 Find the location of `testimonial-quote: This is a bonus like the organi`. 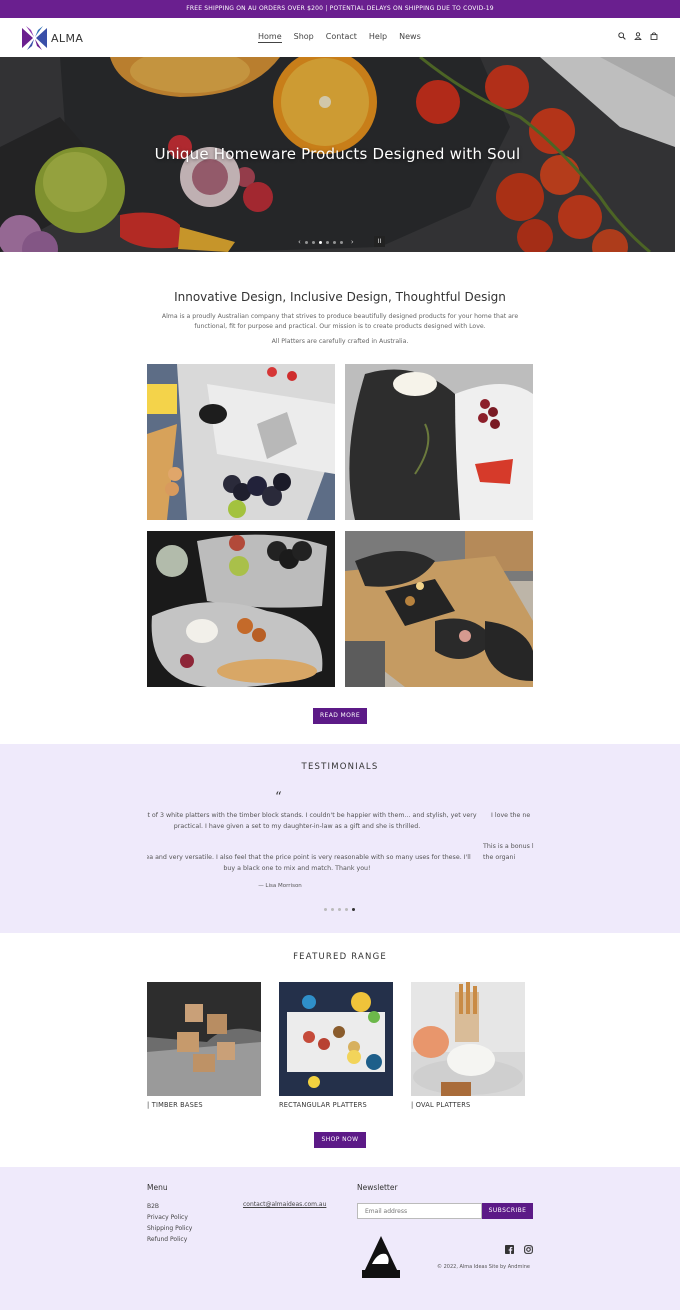

testimonial-quote: This is a bonus like the organi is located at coordinates (508, 852).